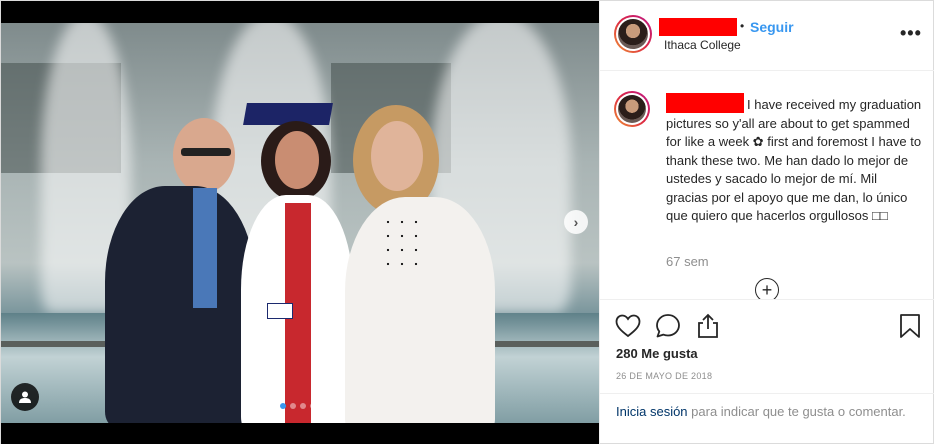  I want to click on save-button, so click(910, 326).